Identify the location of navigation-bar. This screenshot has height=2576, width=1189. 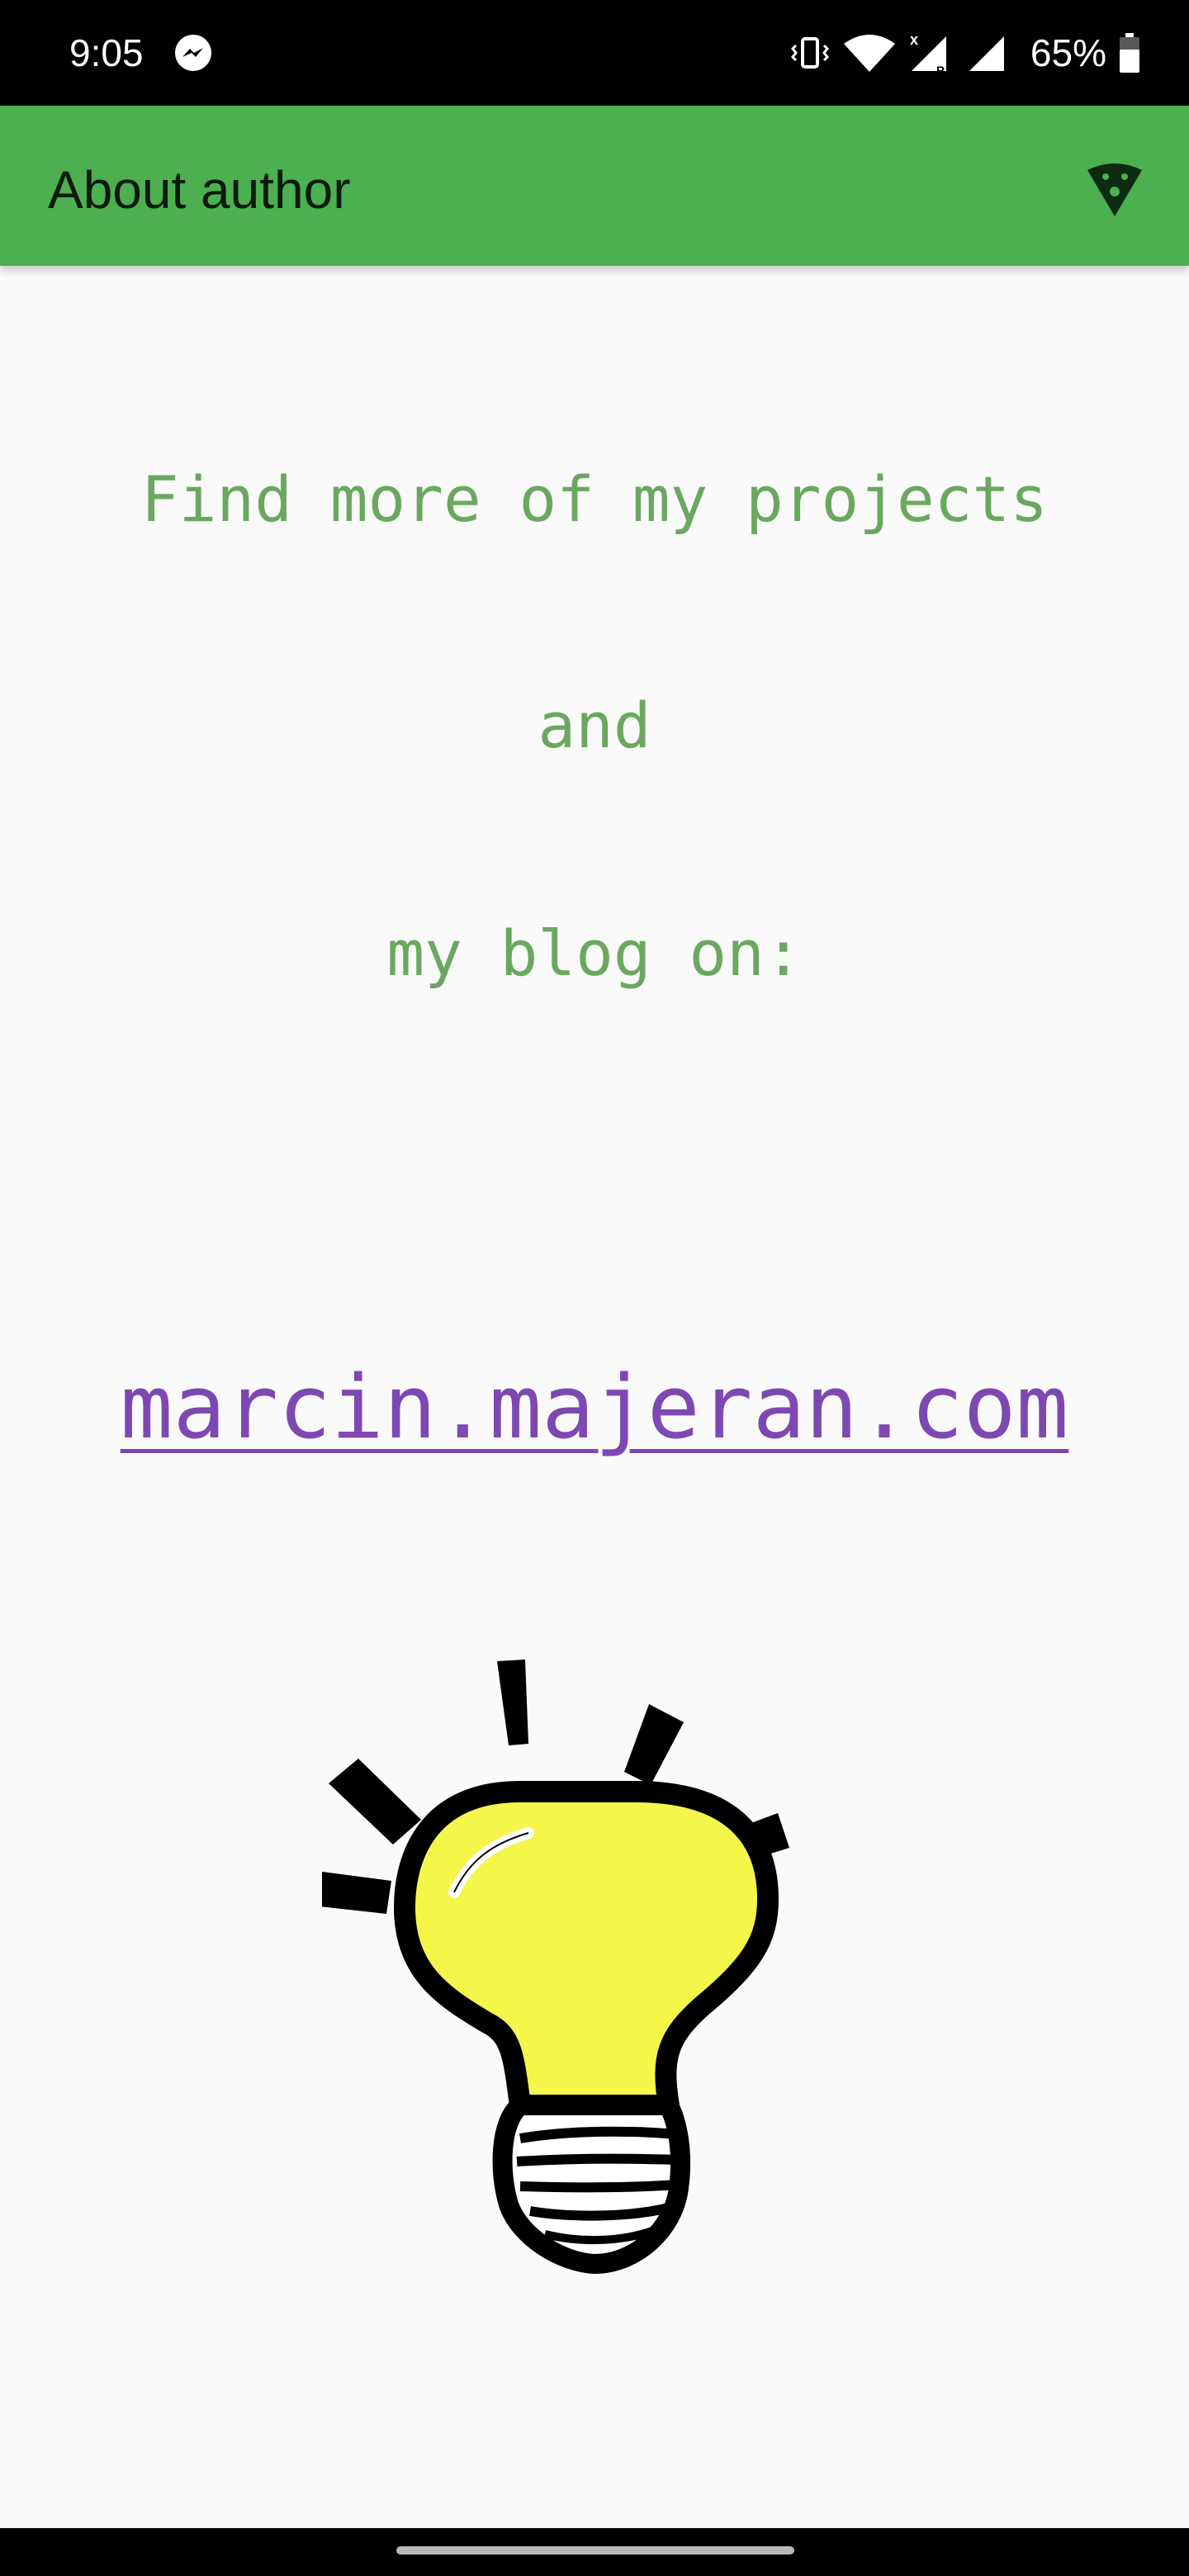
(594, 2552).